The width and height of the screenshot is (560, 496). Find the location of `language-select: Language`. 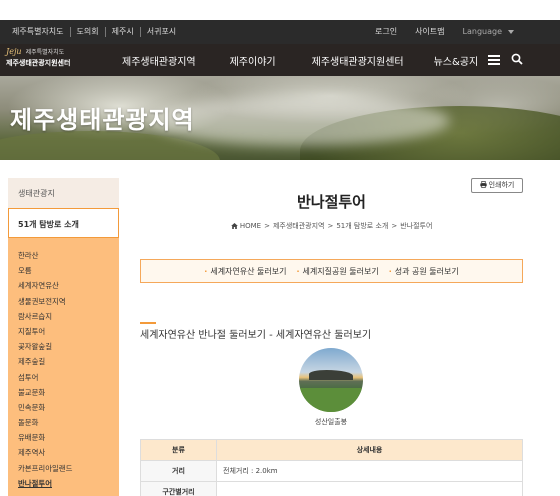

language-select: Language is located at coordinates (488, 32).